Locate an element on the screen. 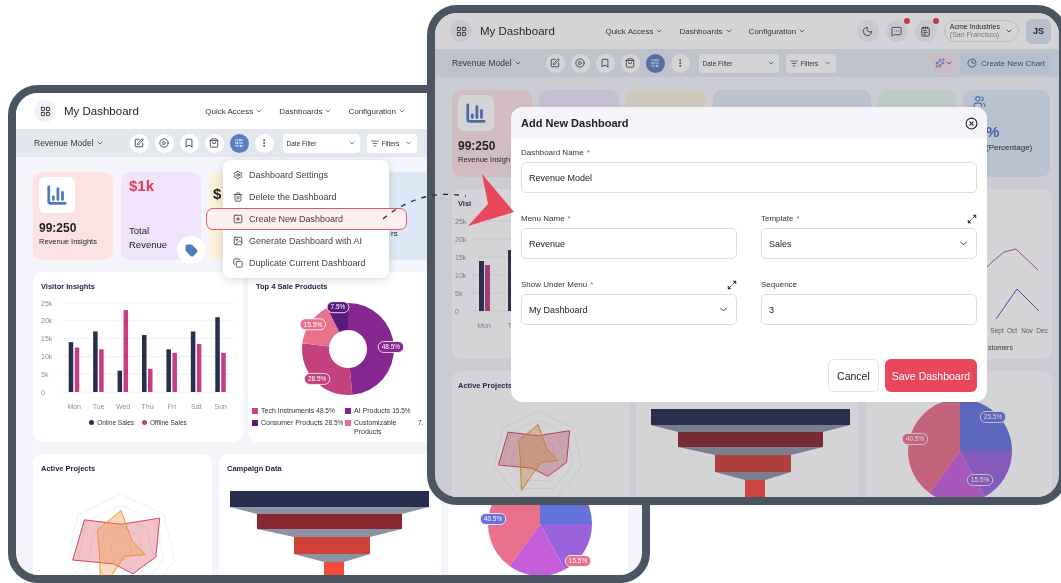 This screenshot has width=1061, height=583. notes-icon is located at coordinates (926, 31).